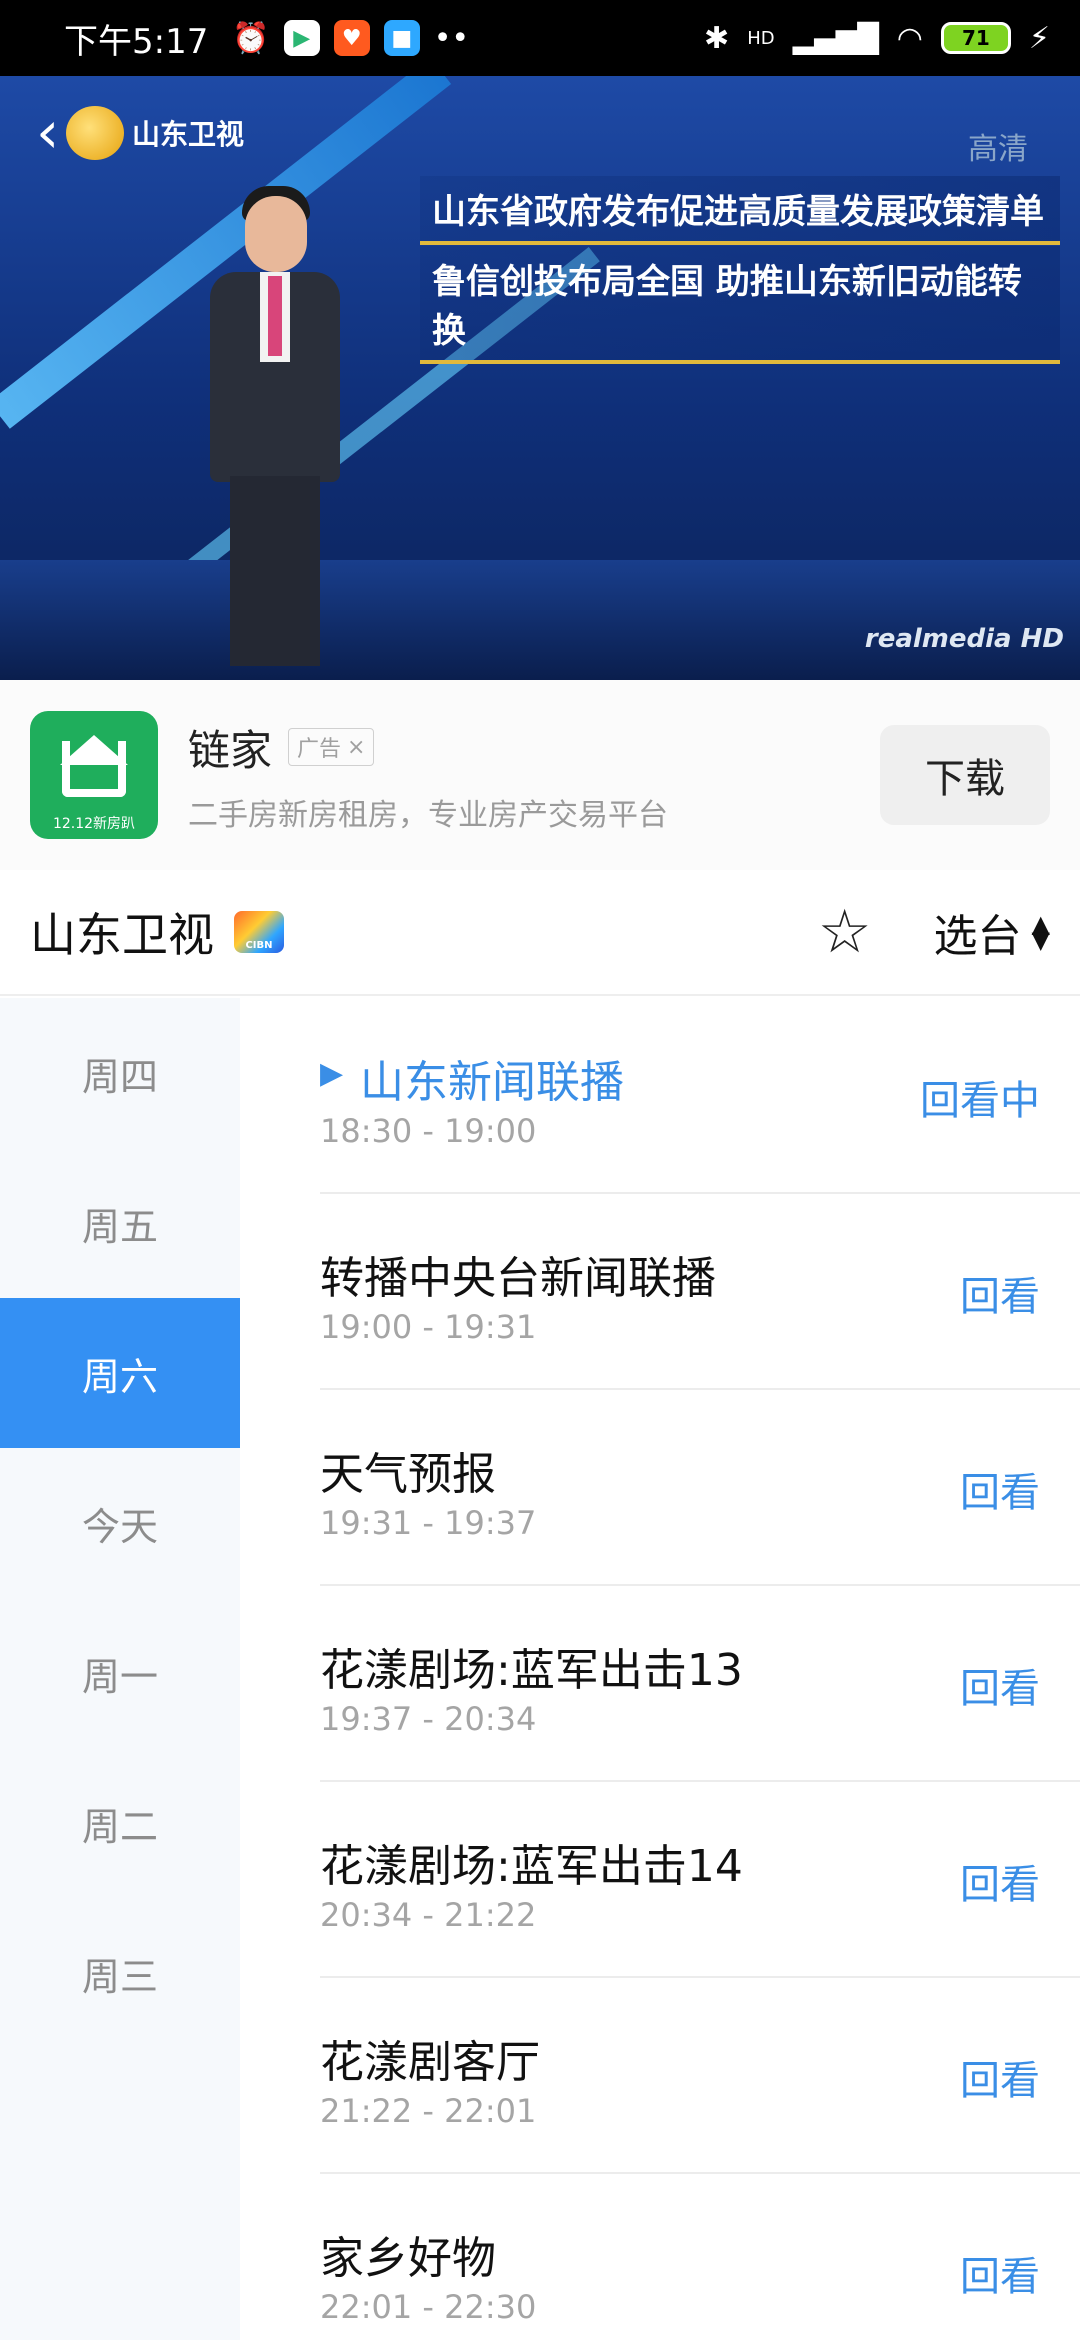  I want to click on channel-logo: 山东卫视, so click(155, 133).